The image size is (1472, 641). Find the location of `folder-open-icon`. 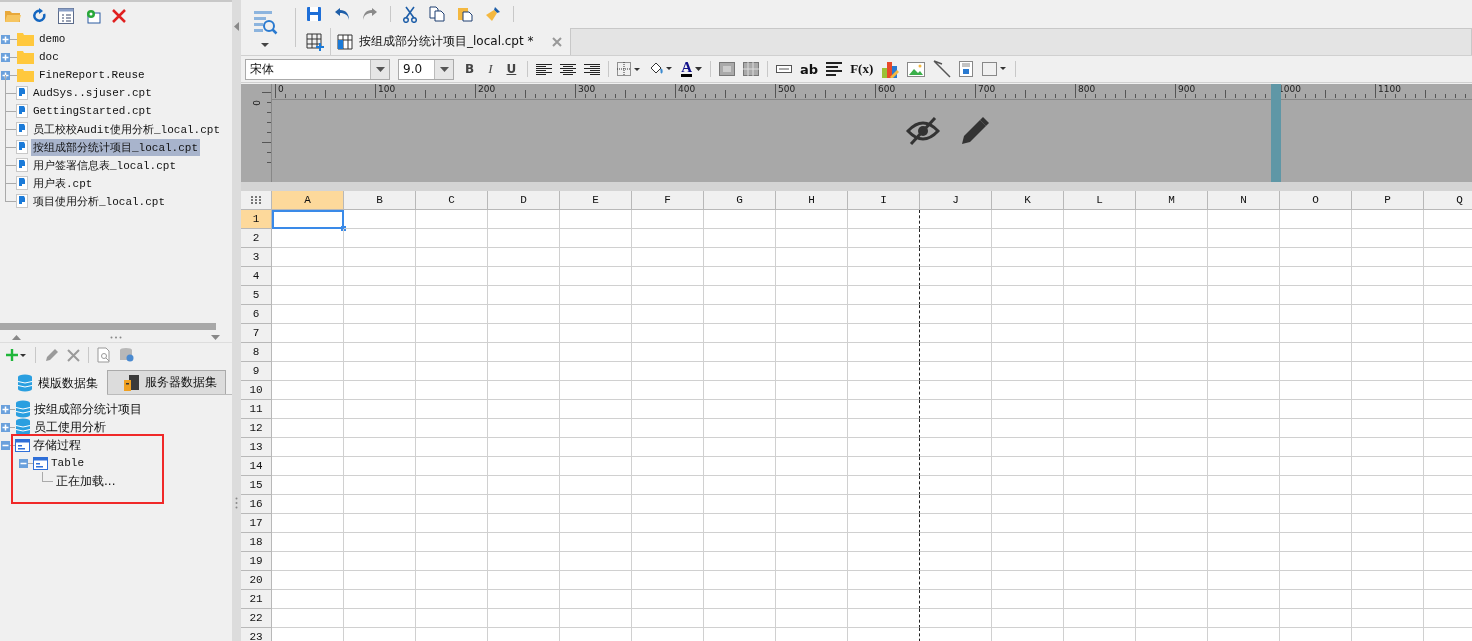

folder-open-icon is located at coordinates (13, 16).